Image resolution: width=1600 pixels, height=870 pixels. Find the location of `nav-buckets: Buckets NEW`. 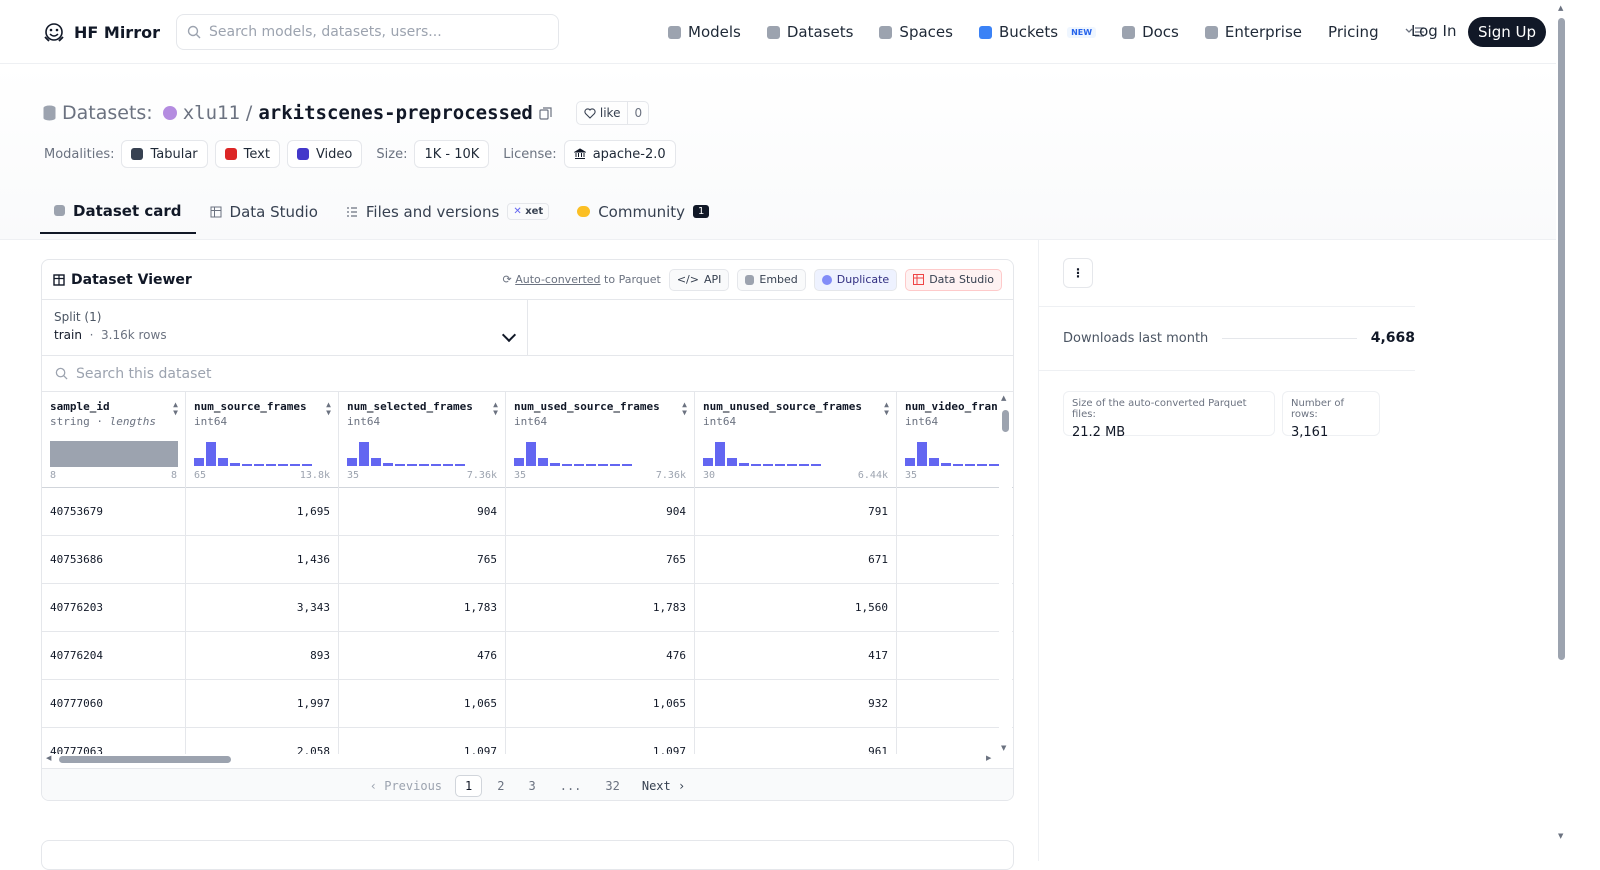

nav-buckets: Buckets NEW is located at coordinates (1037, 32).